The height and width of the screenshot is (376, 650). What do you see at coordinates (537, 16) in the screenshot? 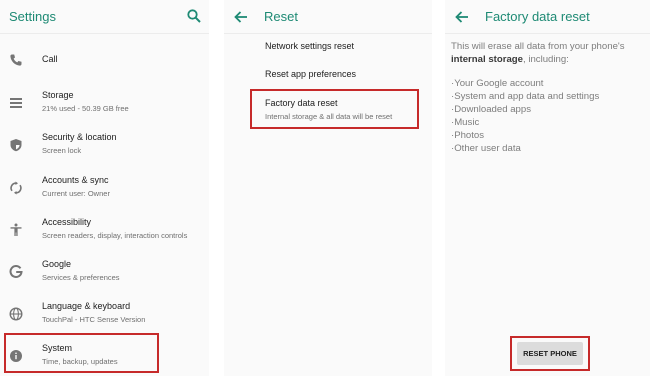
I see `factory-reset-title: Factory data reset` at bounding box center [537, 16].